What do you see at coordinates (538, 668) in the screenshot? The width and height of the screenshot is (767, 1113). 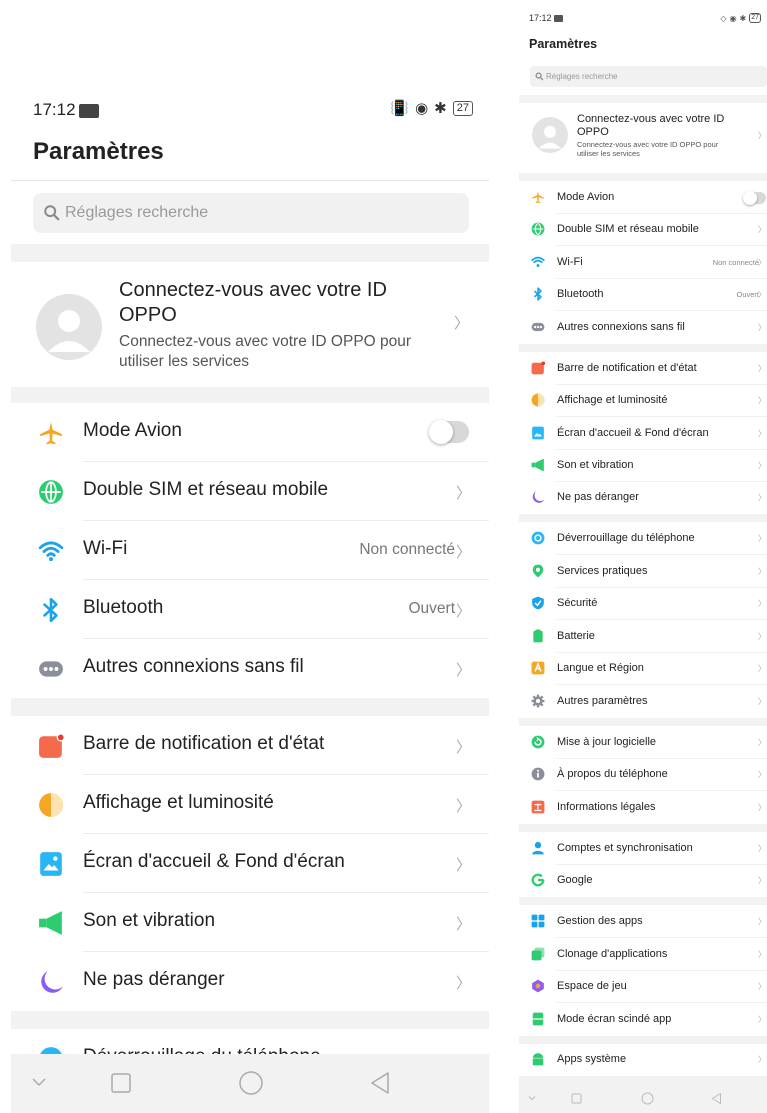 I see `language-icon` at bounding box center [538, 668].